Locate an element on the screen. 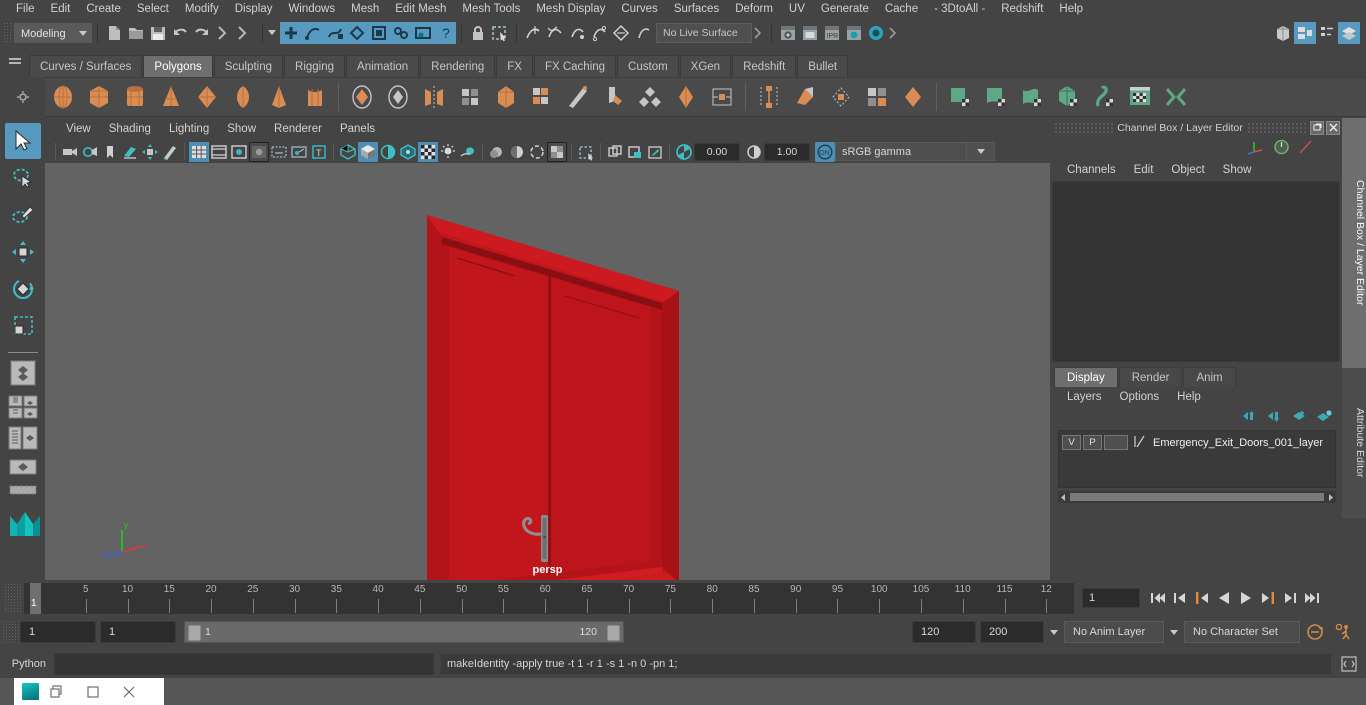 This screenshot has width=1366, height=705. menu-curves: Curves is located at coordinates (639, 9).